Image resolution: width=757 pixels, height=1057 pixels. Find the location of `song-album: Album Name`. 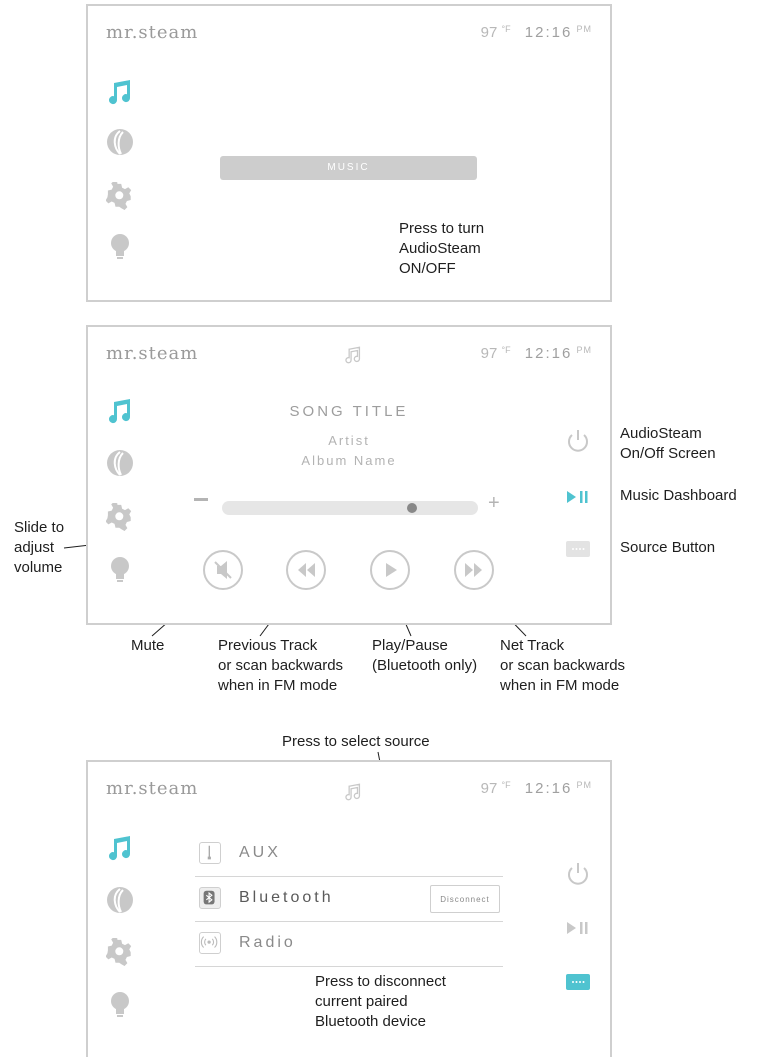

song-album: Album Name is located at coordinates (349, 460).